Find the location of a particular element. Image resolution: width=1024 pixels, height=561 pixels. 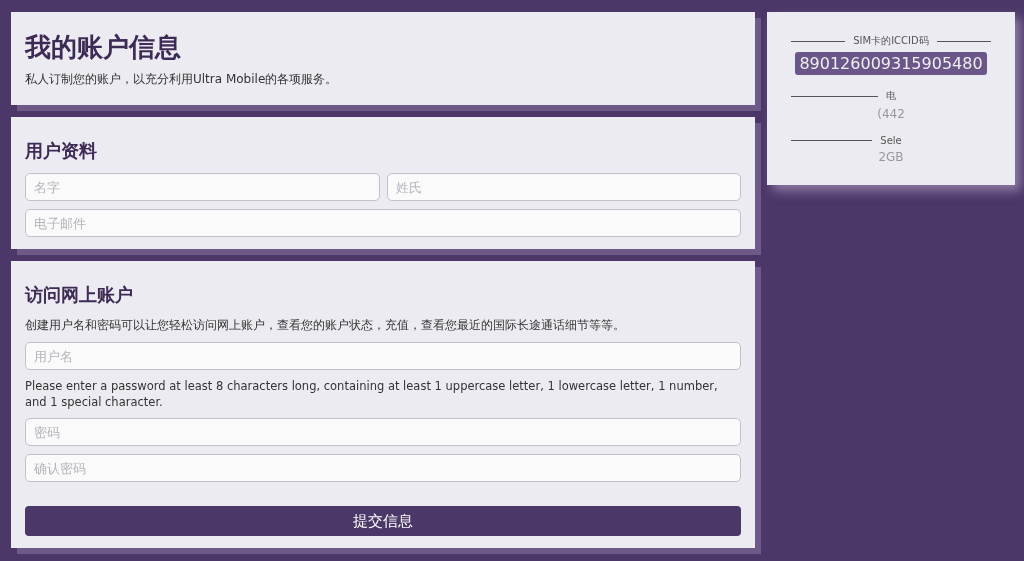

info-label: 电 is located at coordinates (891, 96).